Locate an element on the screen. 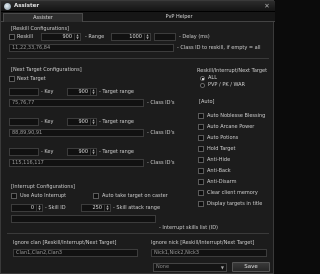 The width and height of the screenshot is (320, 274). chevron-down-icon: ▼ is located at coordinates (222, 267).